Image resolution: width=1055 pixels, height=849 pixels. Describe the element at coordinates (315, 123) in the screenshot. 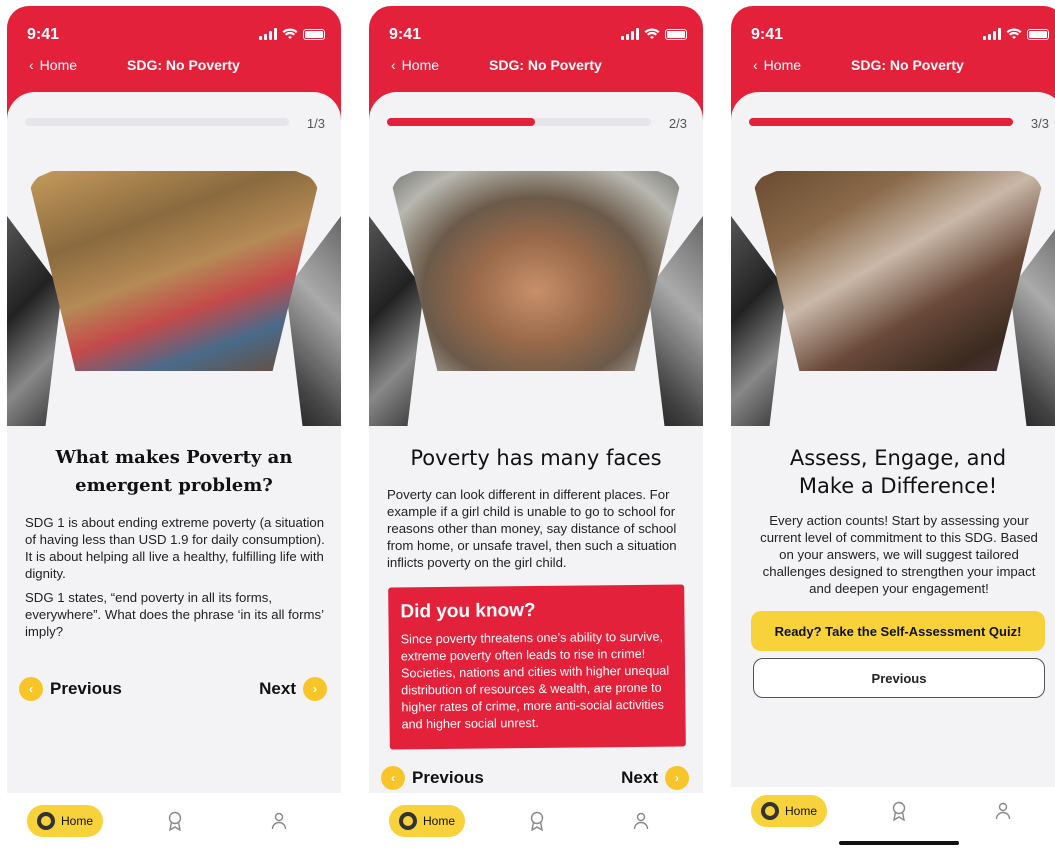

I see `progress-label: 1/3` at that location.